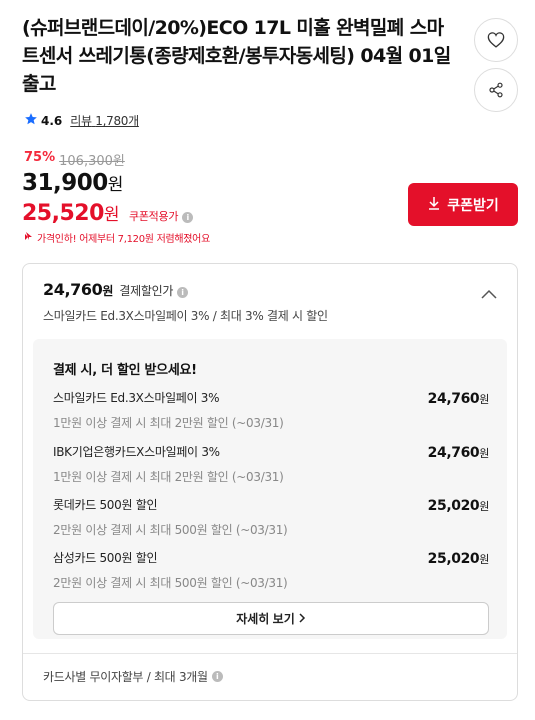  What do you see at coordinates (473, 204) in the screenshot?
I see `coupon-button-label: 쿠폰받기` at bounding box center [473, 204].